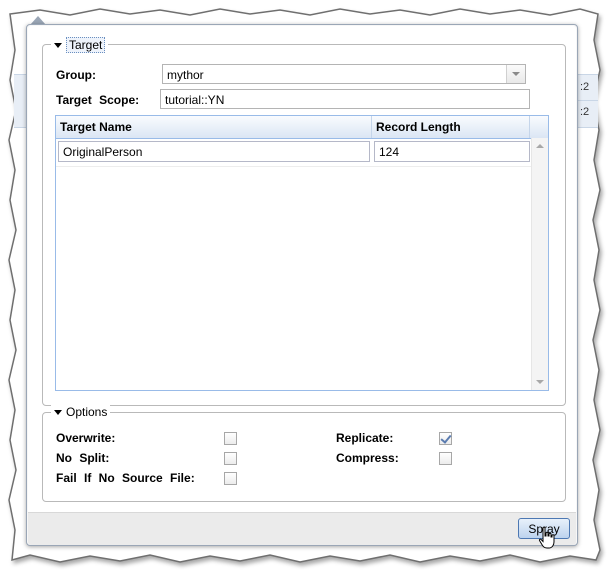 The height and width of the screenshot is (570, 608). I want to click on dialog-footer: Spray, so click(302, 528).